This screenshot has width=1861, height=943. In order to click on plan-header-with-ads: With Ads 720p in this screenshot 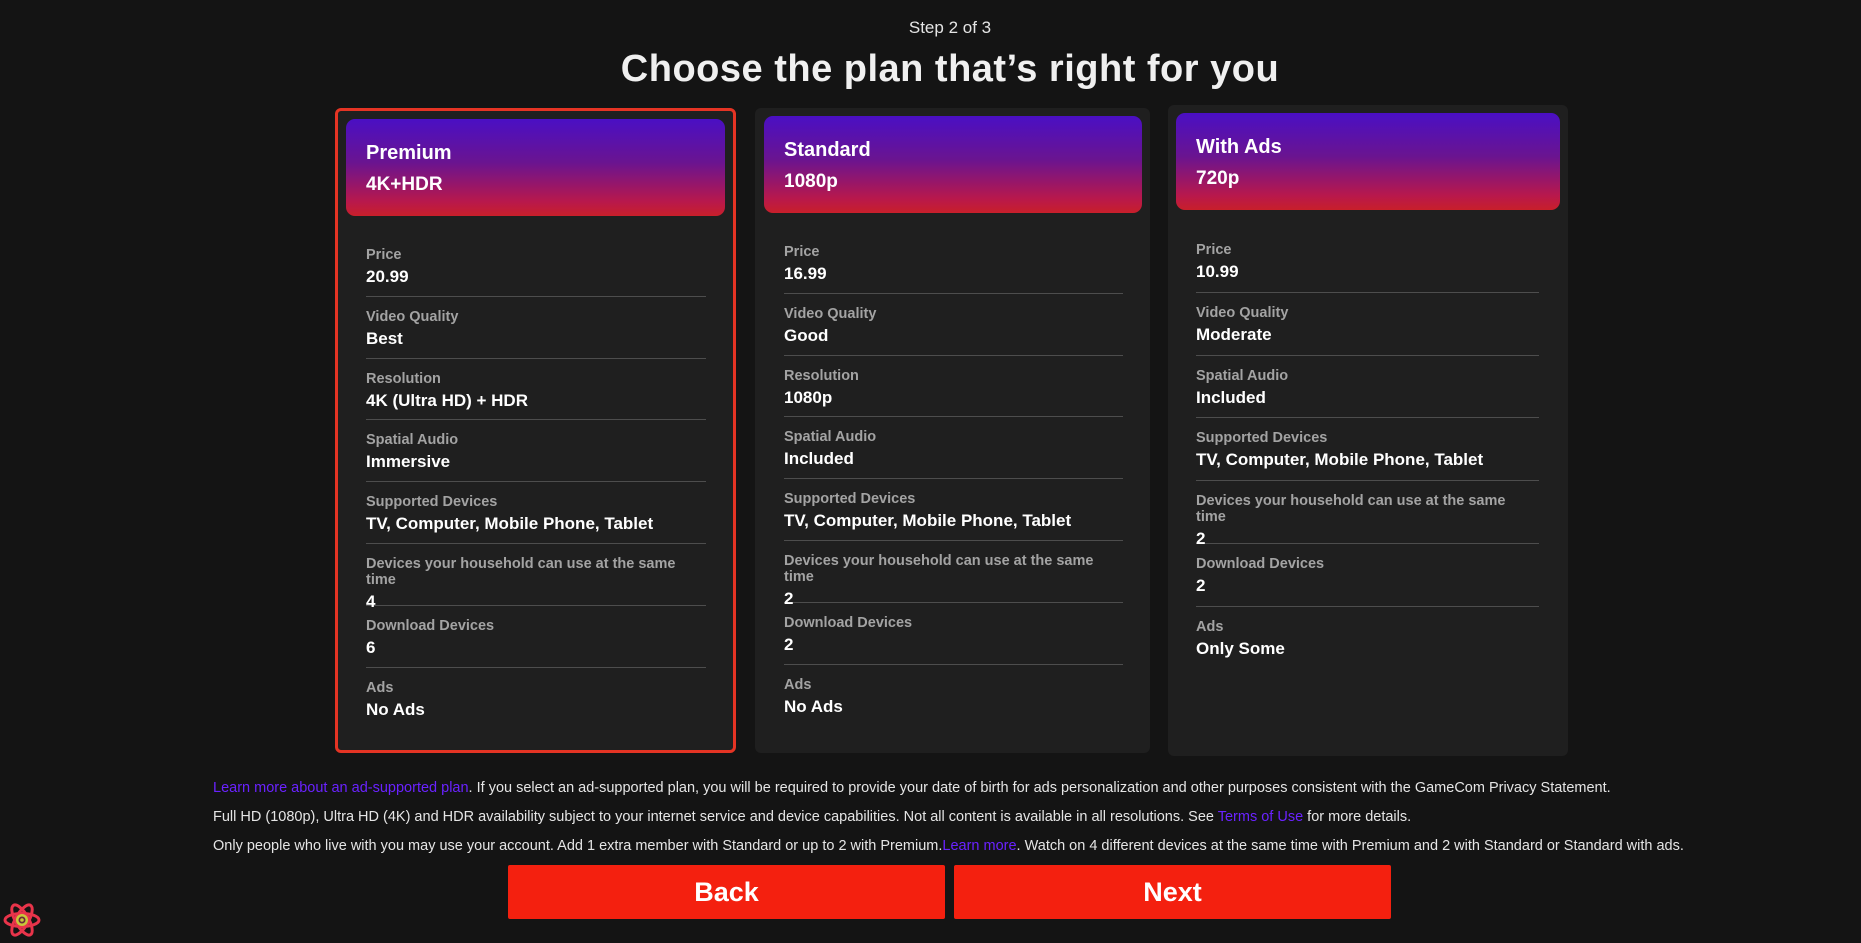, I will do `click(1368, 161)`.